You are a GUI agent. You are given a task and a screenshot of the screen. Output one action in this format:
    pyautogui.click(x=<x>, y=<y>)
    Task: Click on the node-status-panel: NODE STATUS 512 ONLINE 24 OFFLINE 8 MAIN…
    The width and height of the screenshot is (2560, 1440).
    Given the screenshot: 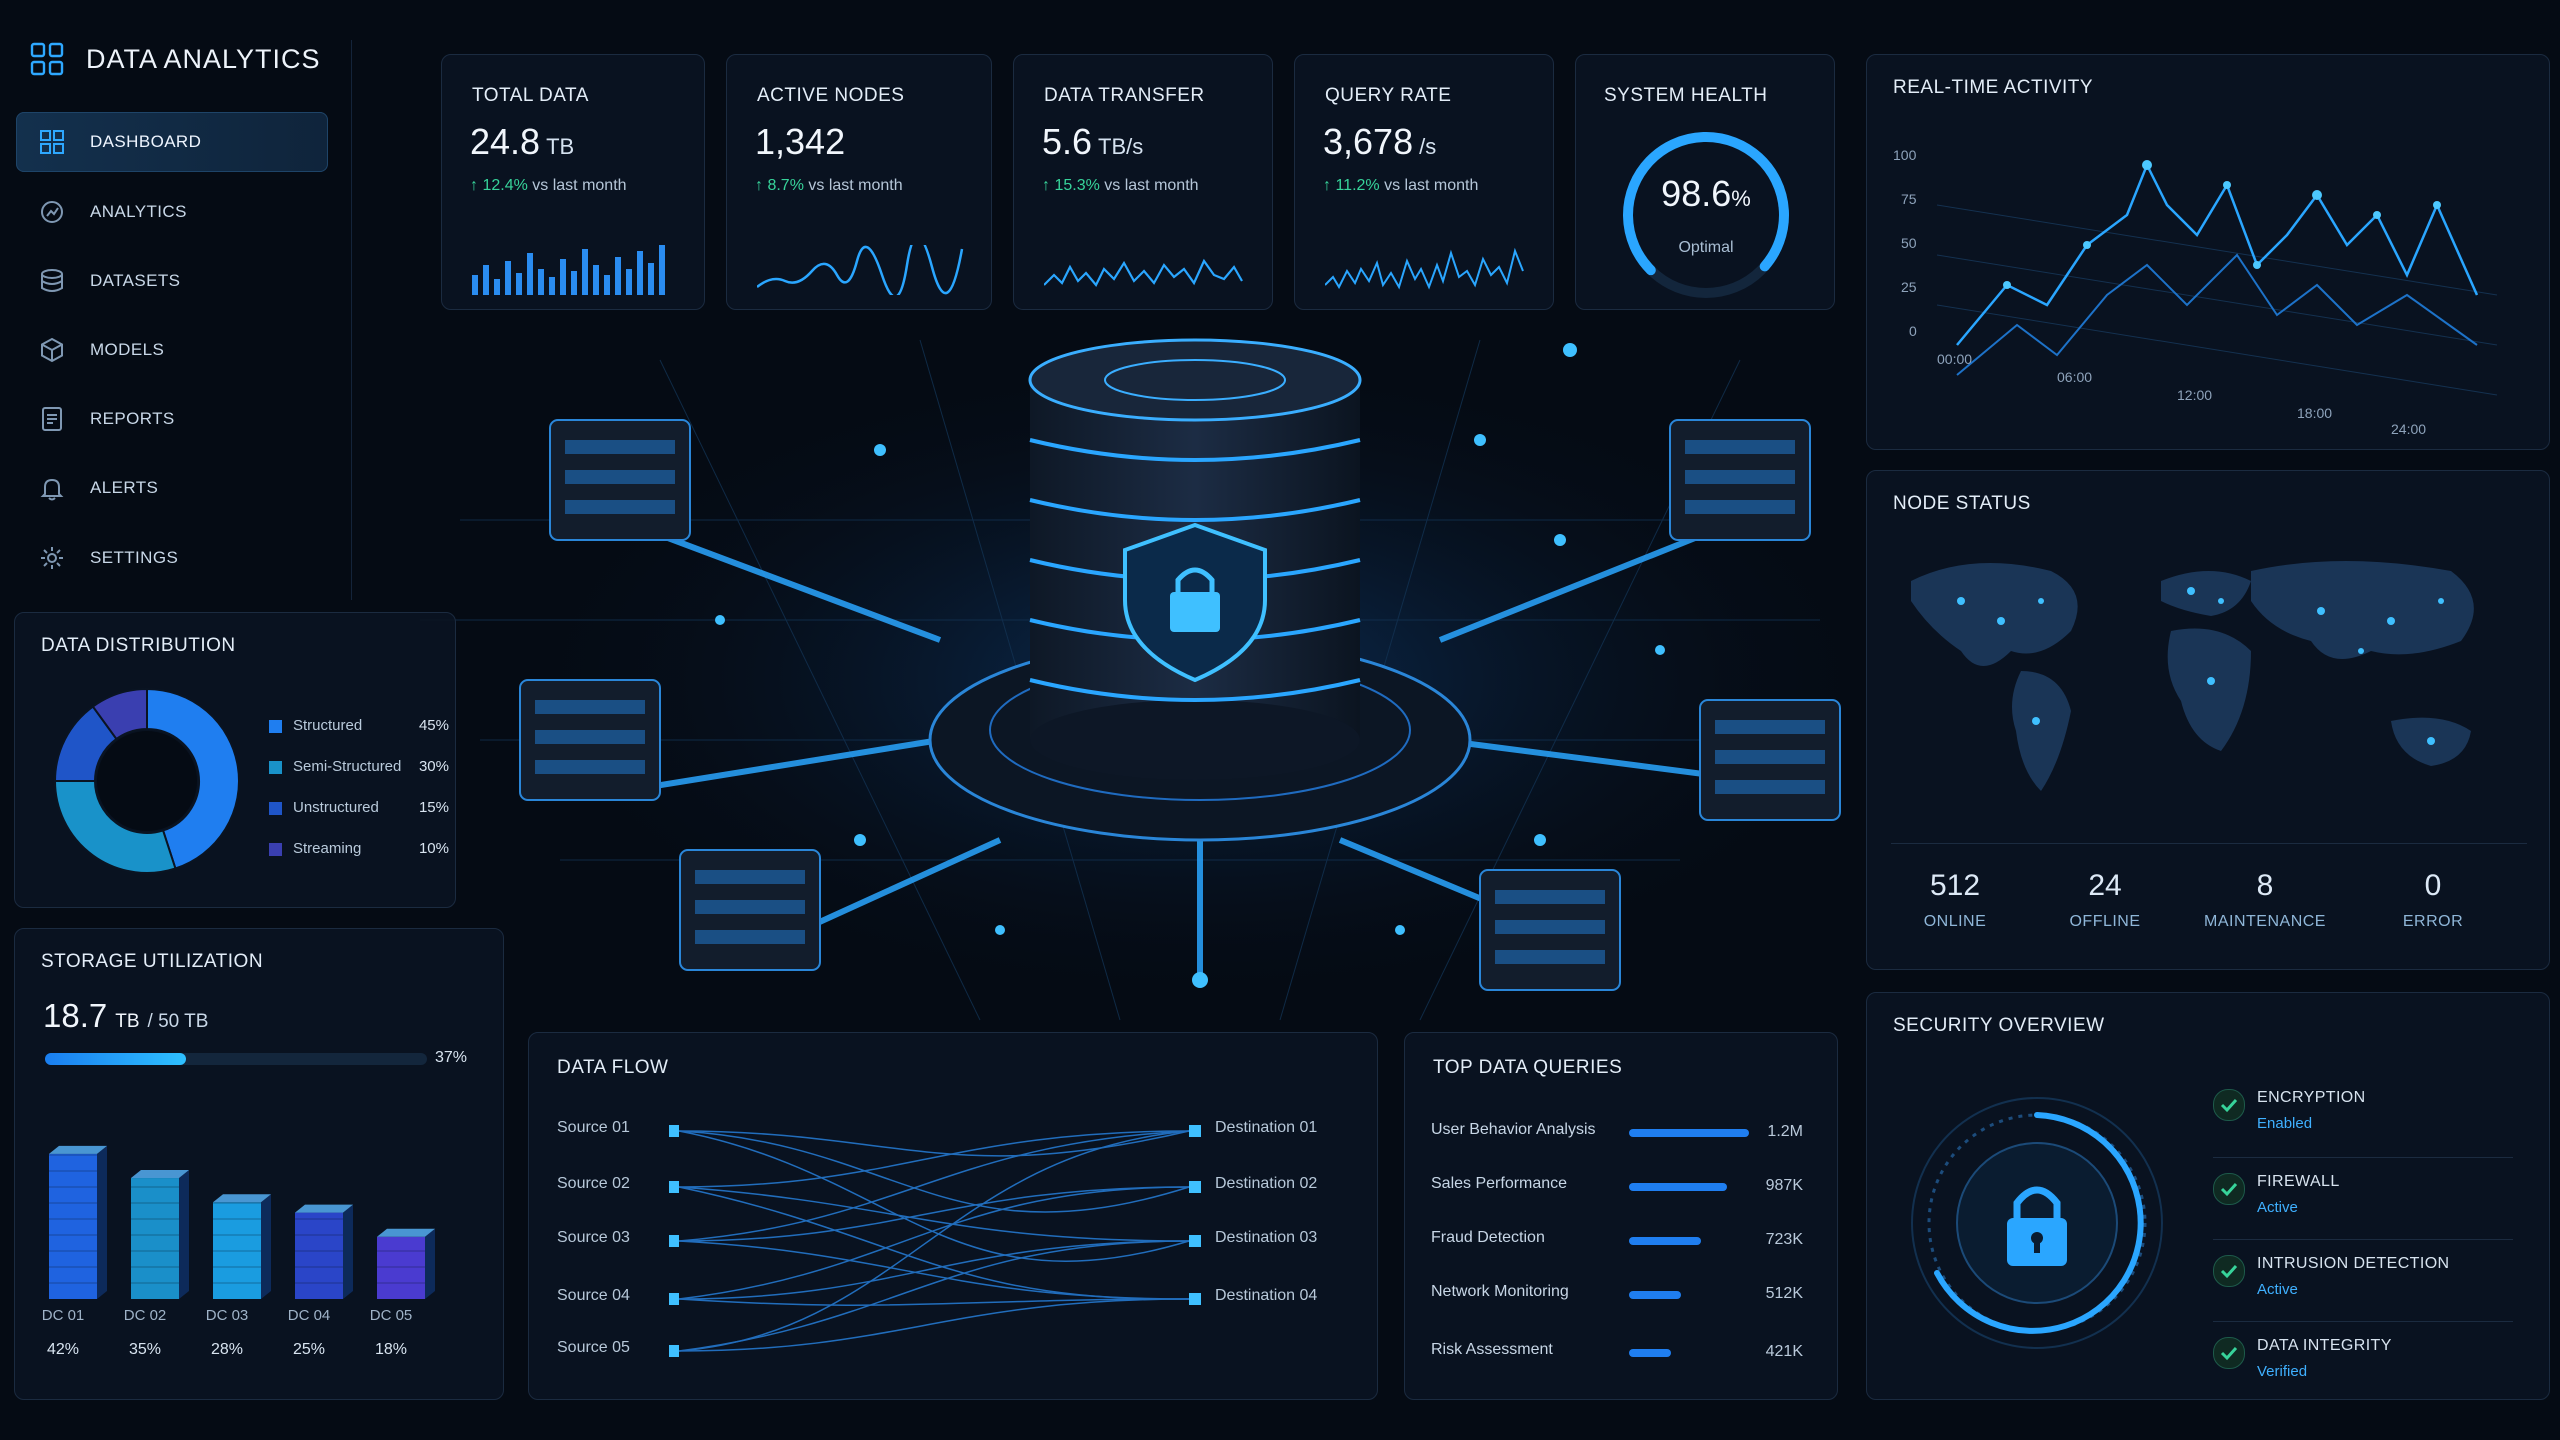 What is the action you would take?
    pyautogui.click(x=2208, y=720)
    